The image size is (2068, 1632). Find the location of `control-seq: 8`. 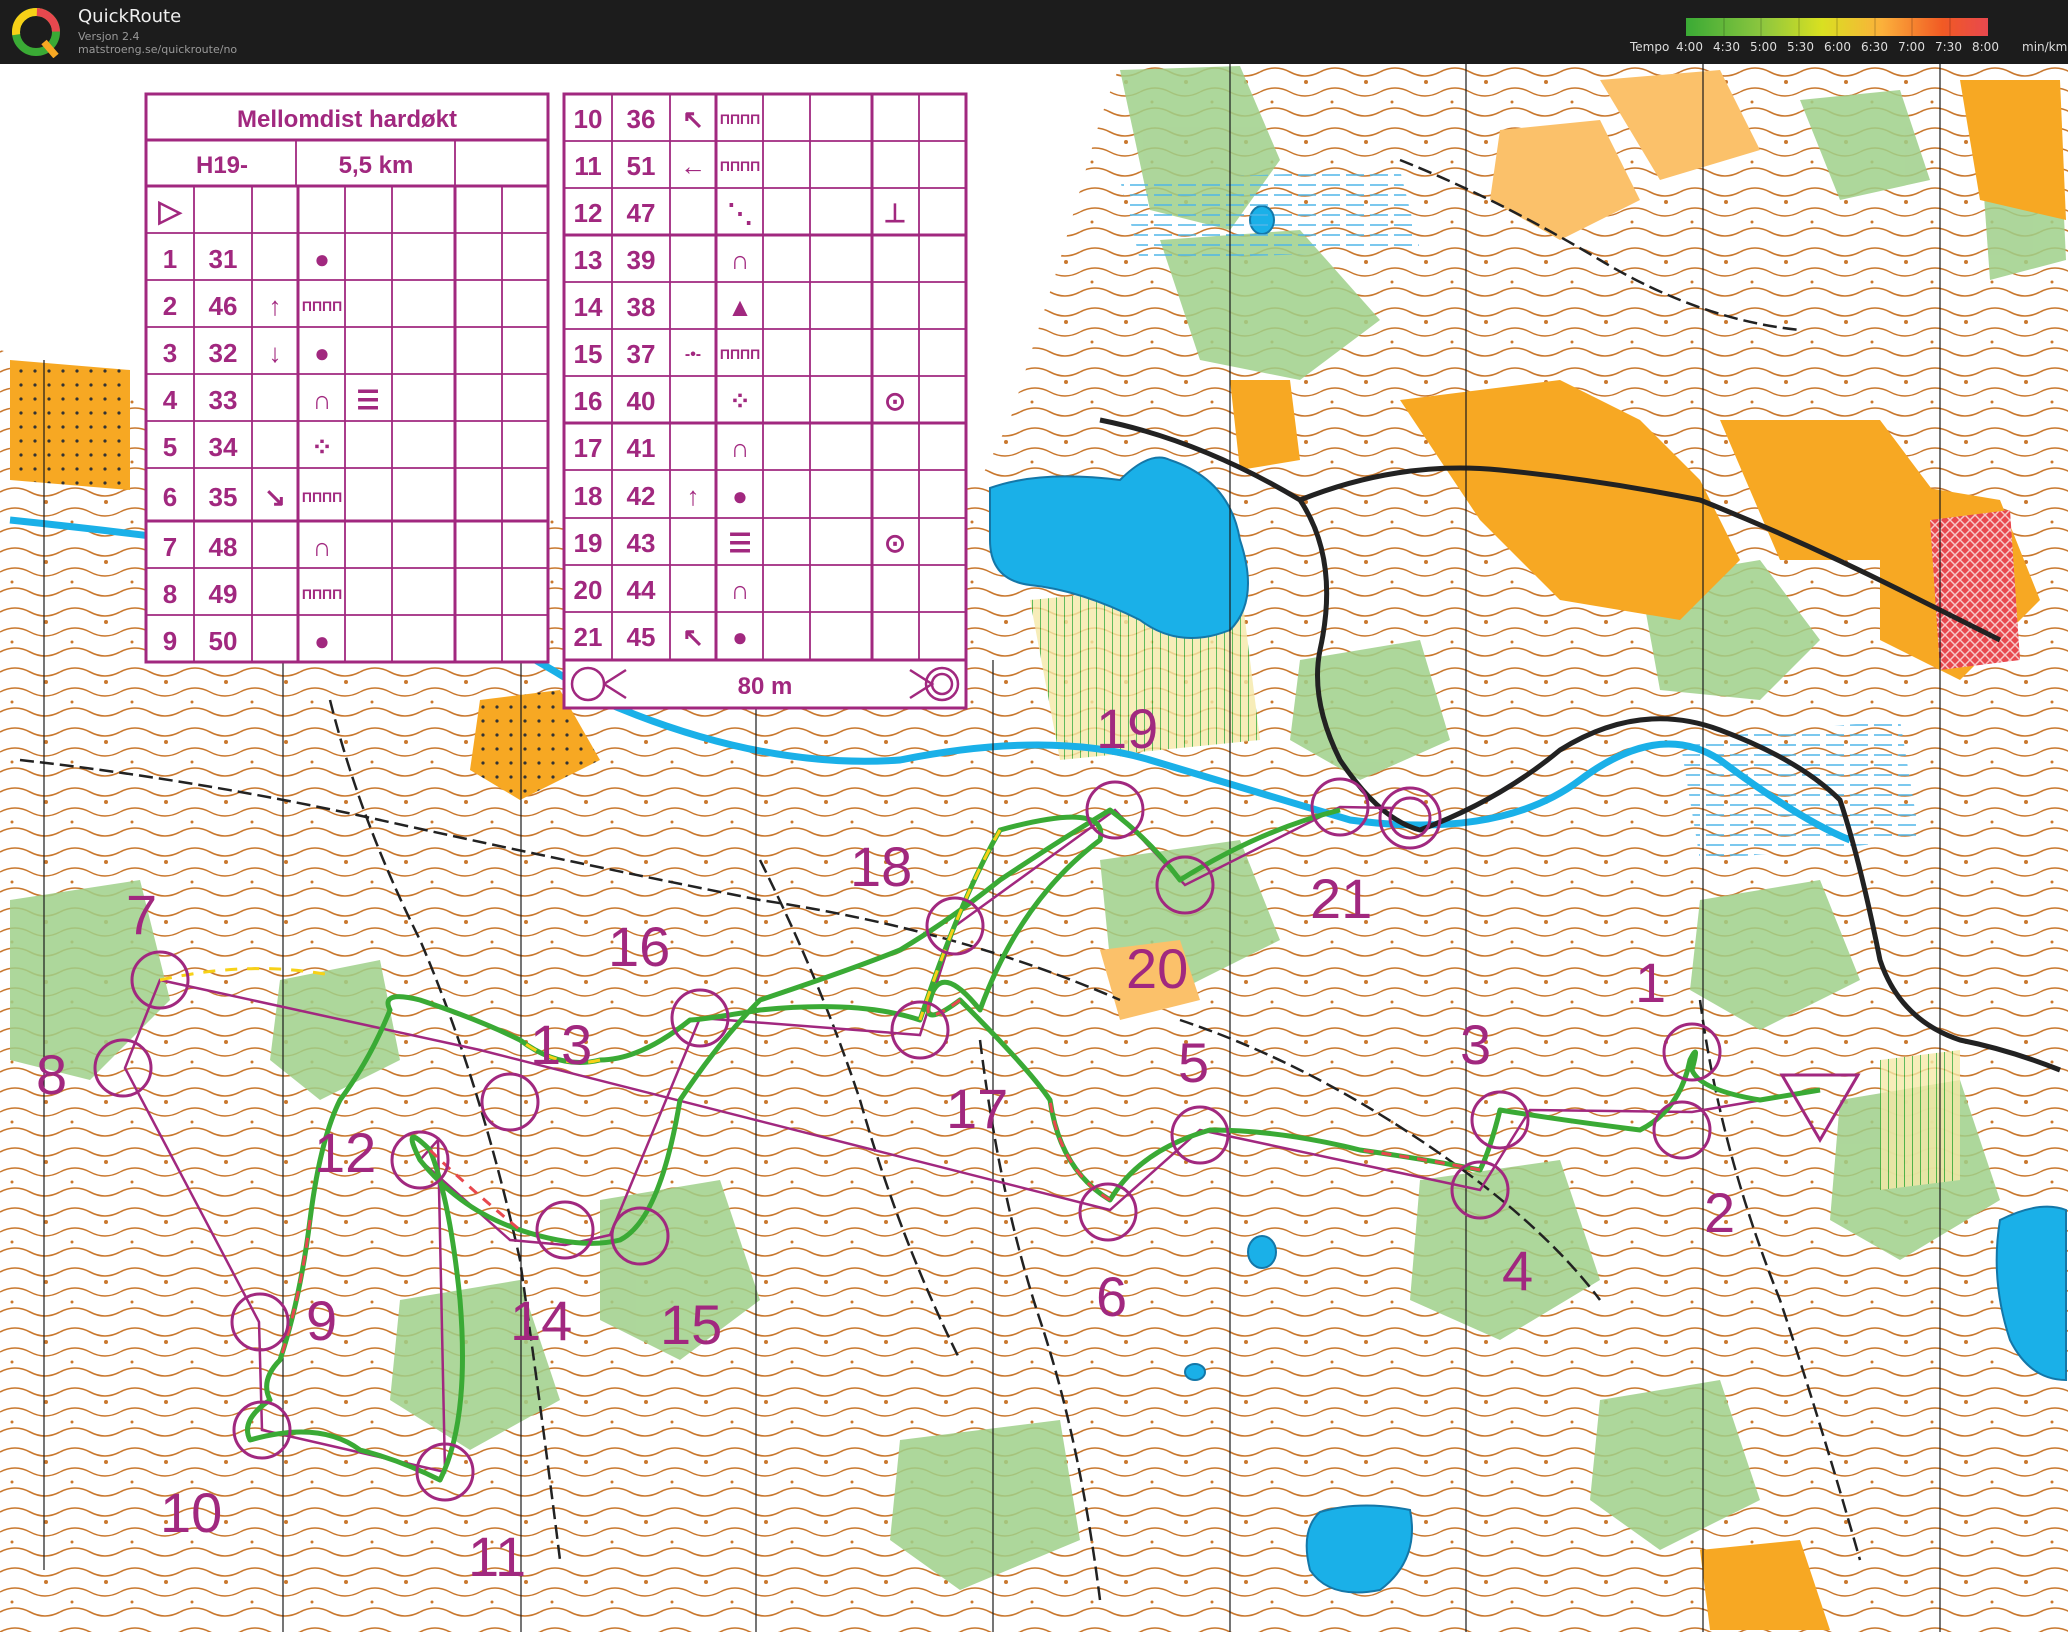

control-seq: 8 is located at coordinates (170, 594).